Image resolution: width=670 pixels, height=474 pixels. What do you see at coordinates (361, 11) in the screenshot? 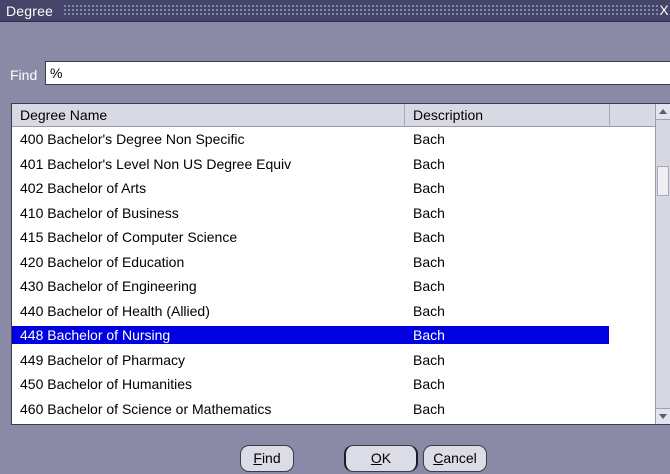
I see `title-bar-pattern` at bounding box center [361, 11].